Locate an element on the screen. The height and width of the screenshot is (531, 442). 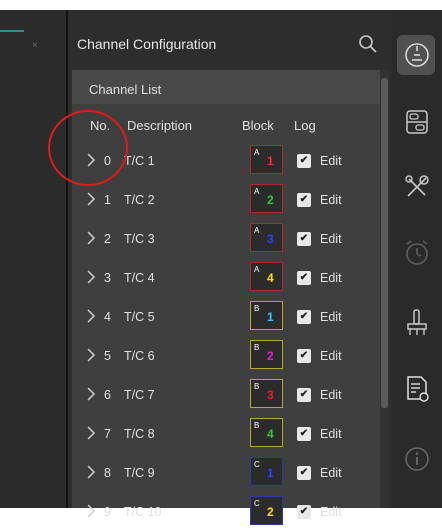
close-tab-icon: × is located at coordinates (35, 45).